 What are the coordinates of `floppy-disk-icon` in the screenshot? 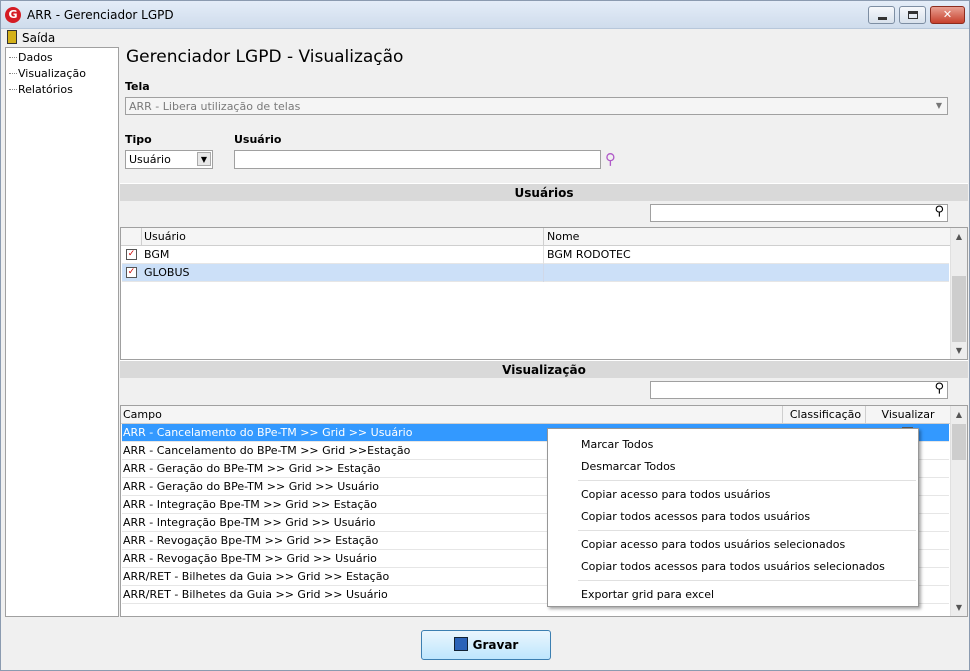 It's located at (460, 644).